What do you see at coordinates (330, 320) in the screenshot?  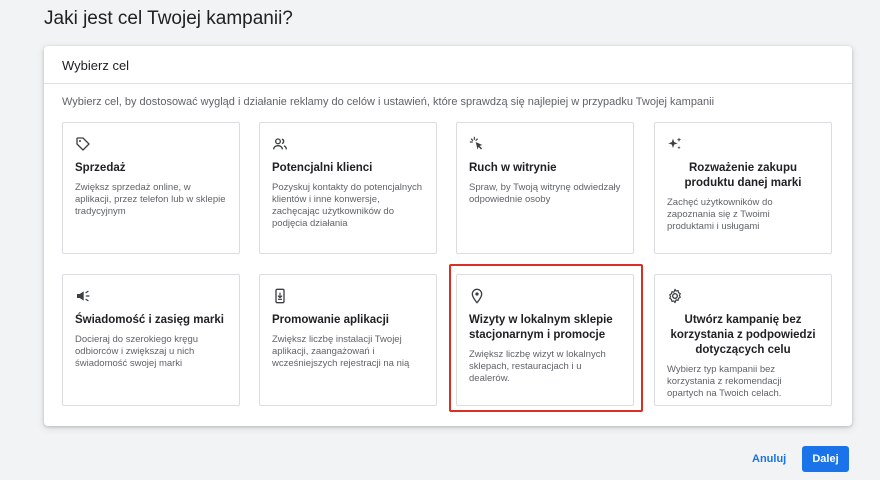 I see `goal-card-title: Promowanie aplikacji` at bounding box center [330, 320].